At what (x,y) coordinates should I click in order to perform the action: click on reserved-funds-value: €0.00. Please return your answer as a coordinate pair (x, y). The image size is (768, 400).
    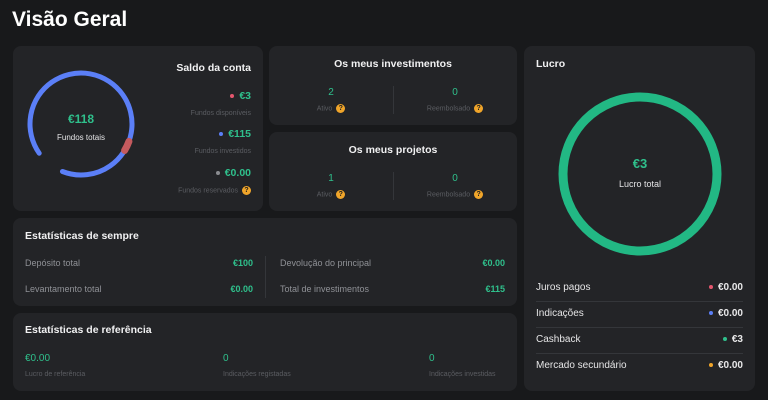
    Looking at the image, I should click on (233, 173).